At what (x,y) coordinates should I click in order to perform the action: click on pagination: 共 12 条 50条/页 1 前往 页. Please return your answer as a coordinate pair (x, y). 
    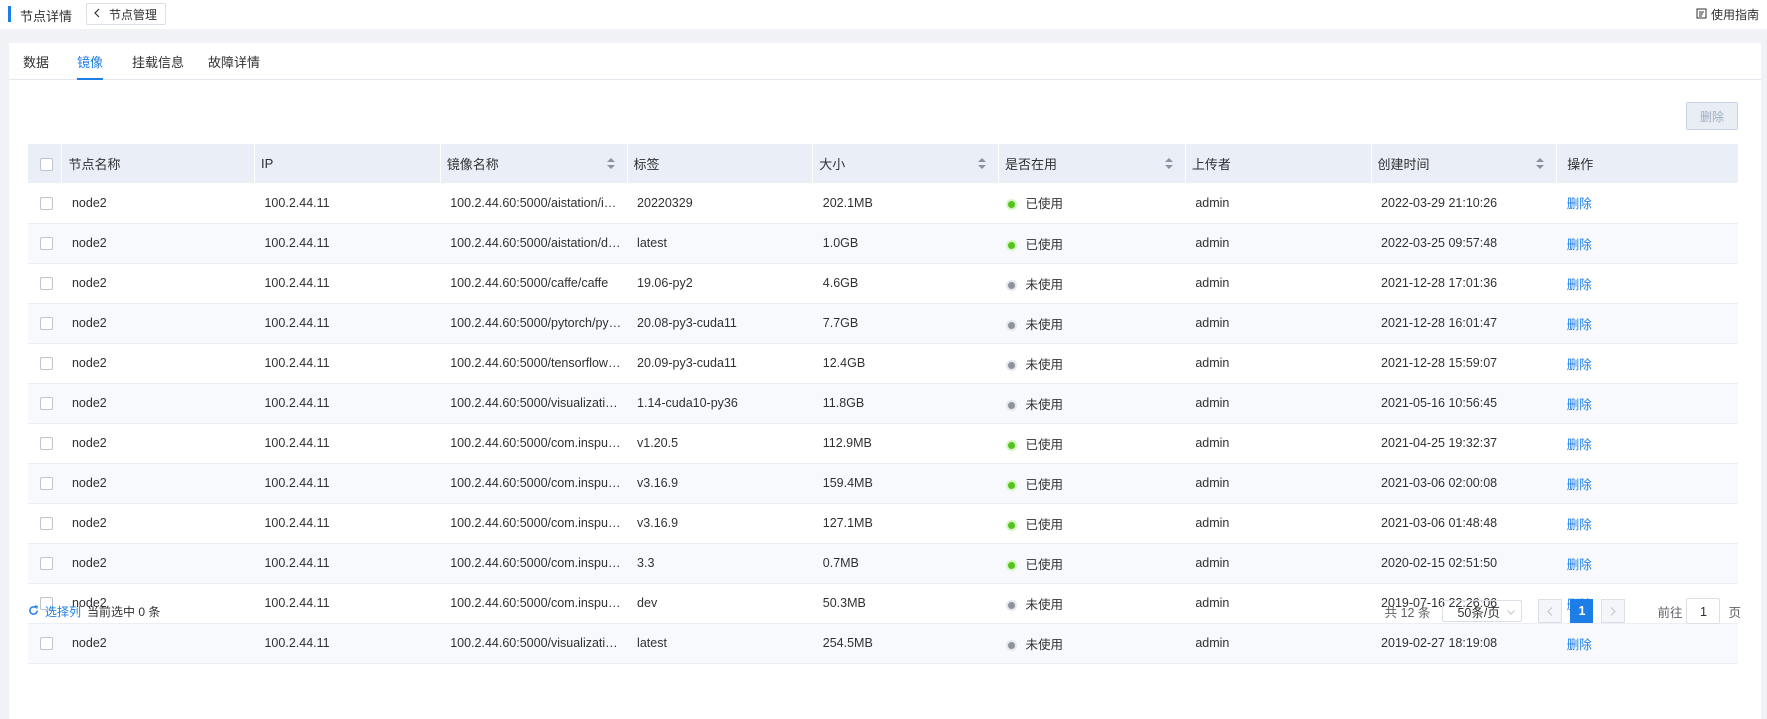
    Looking at the image, I should click on (1563, 611).